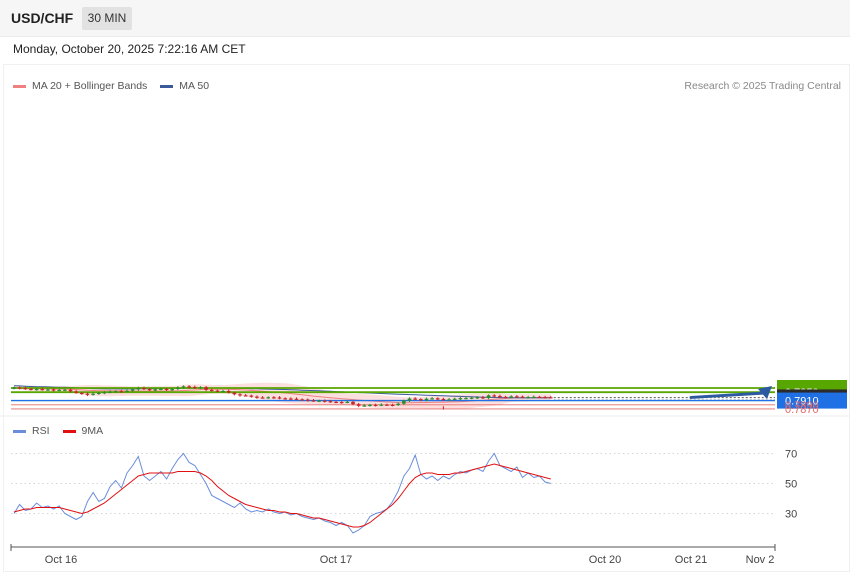 Image resolution: width=850 pixels, height=576 pixels. I want to click on rsi-tick-label: 30, so click(791, 515).